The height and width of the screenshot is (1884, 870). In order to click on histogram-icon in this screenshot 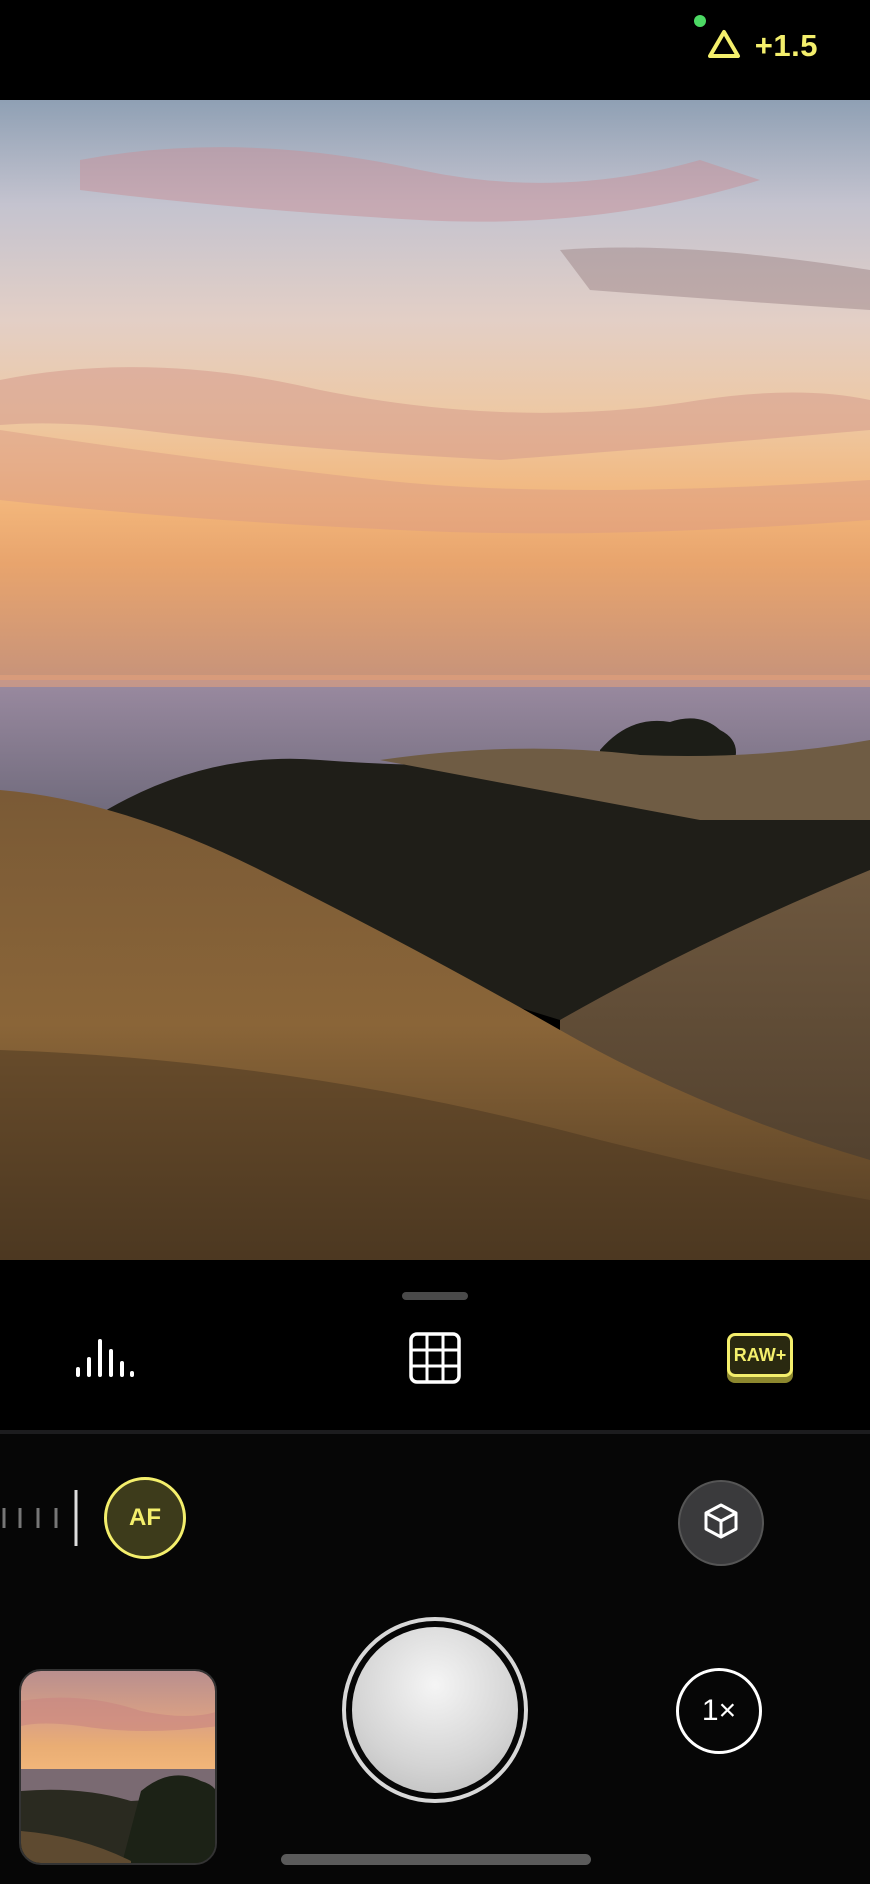, I will do `click(105, 1360)`.